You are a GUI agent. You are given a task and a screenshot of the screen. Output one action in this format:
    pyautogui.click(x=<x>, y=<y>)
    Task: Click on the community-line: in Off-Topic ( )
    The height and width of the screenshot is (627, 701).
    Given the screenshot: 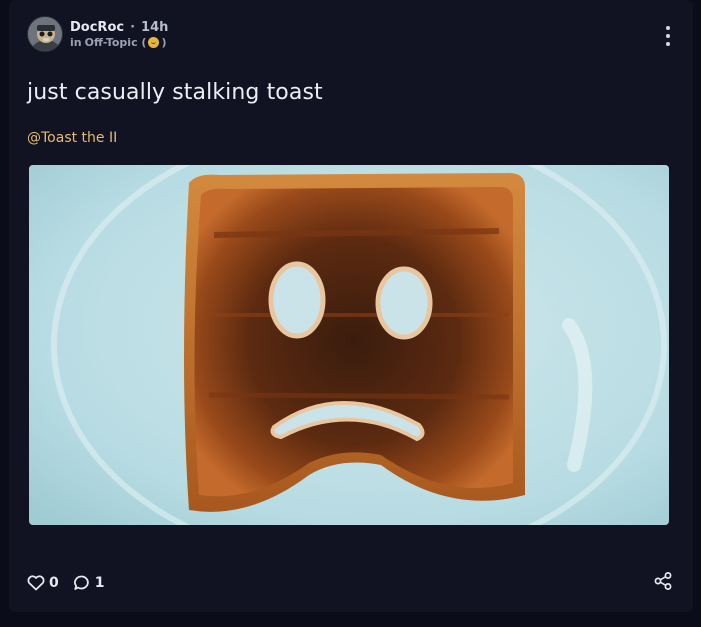 What is the action you would take?
    pyautogui.click(x=119, y=42)
    